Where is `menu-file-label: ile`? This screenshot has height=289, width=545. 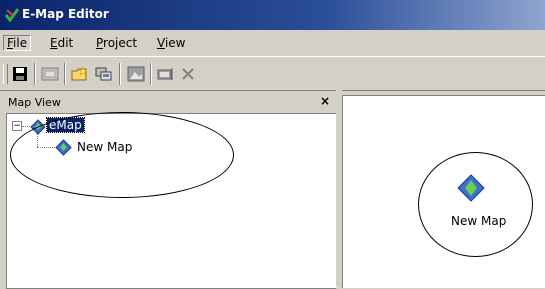
menu-file-label: ile is located at coordinates (20, 43).